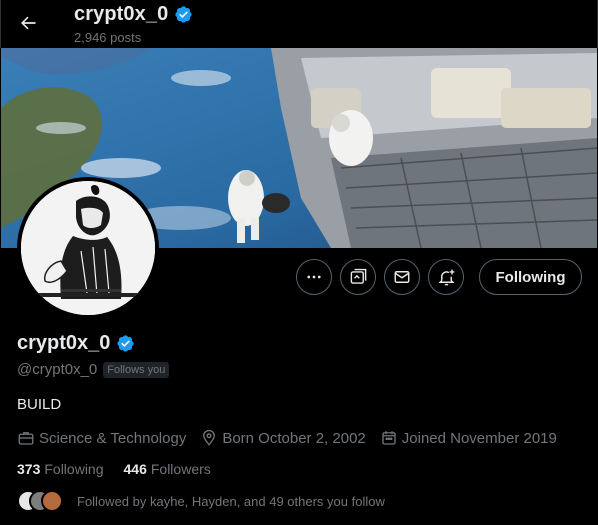 This screenshot has height=525, width=598. I want to click on more-button, so click(314, 277).